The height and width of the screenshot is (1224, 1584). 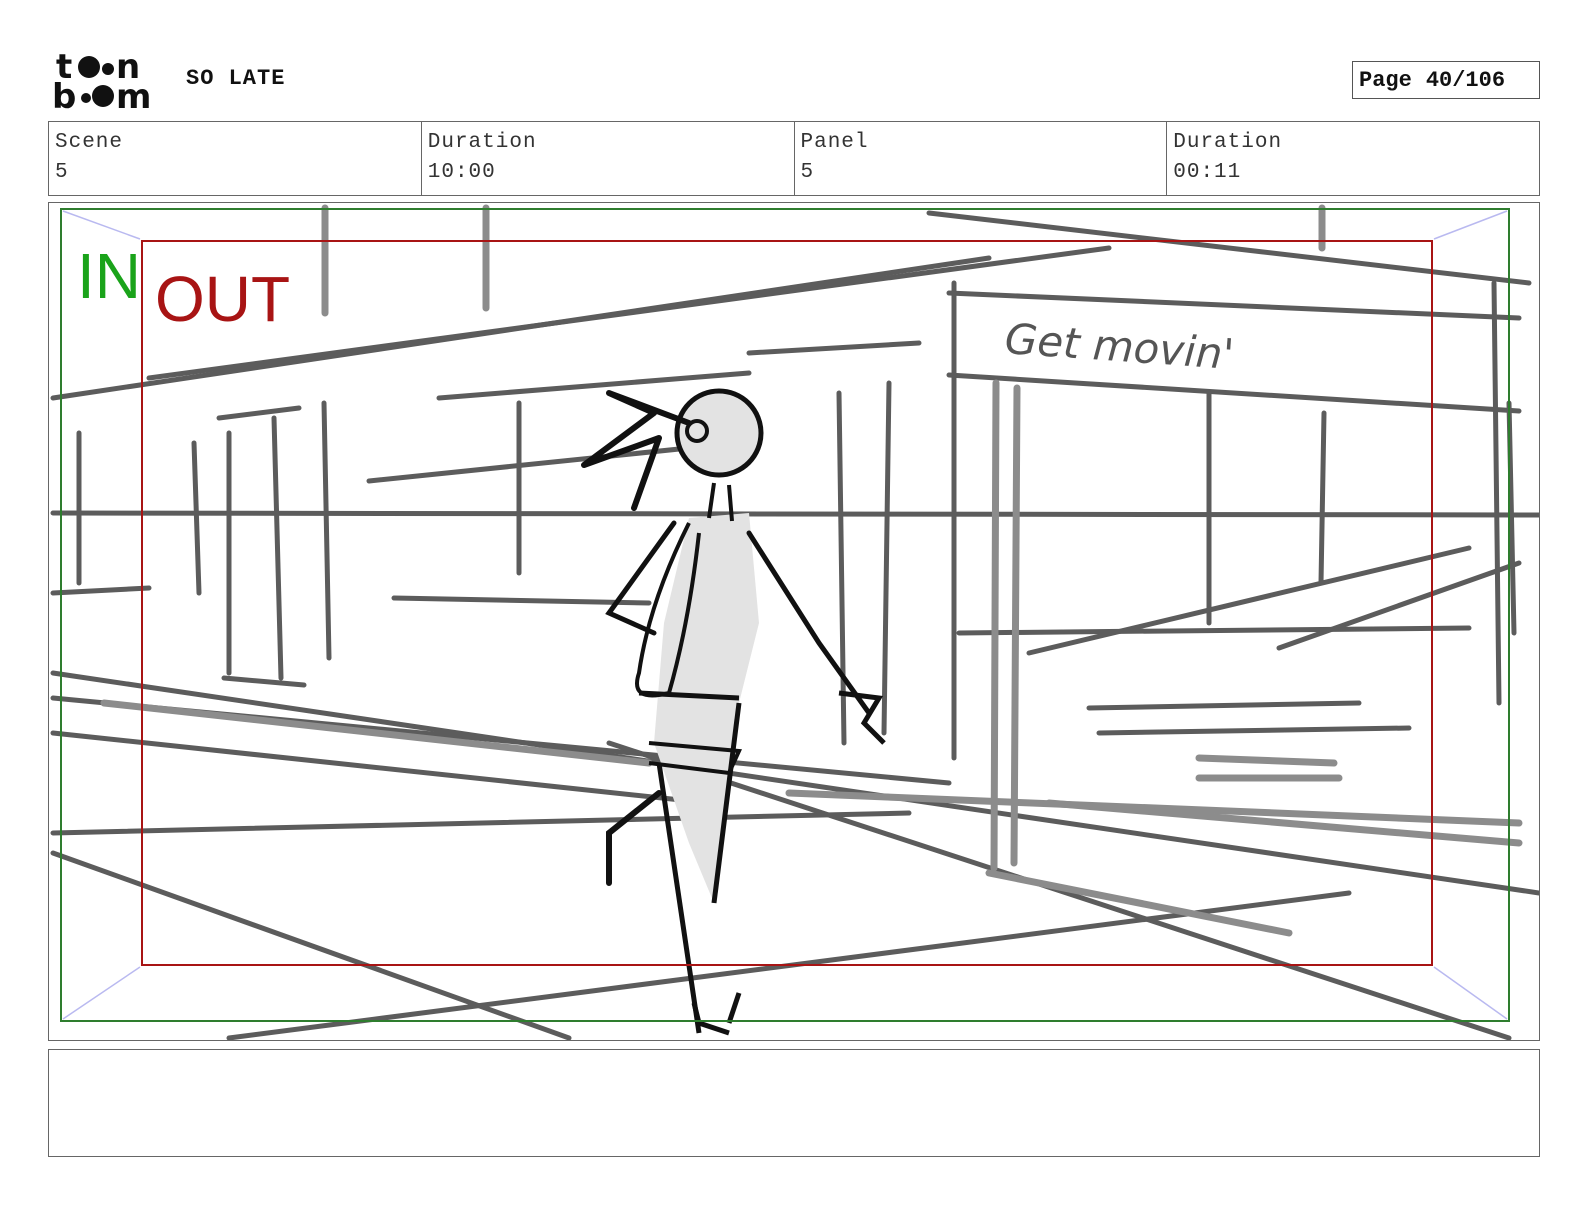 I want to click on page-number: 40/106, so click(x=1465, y=80).